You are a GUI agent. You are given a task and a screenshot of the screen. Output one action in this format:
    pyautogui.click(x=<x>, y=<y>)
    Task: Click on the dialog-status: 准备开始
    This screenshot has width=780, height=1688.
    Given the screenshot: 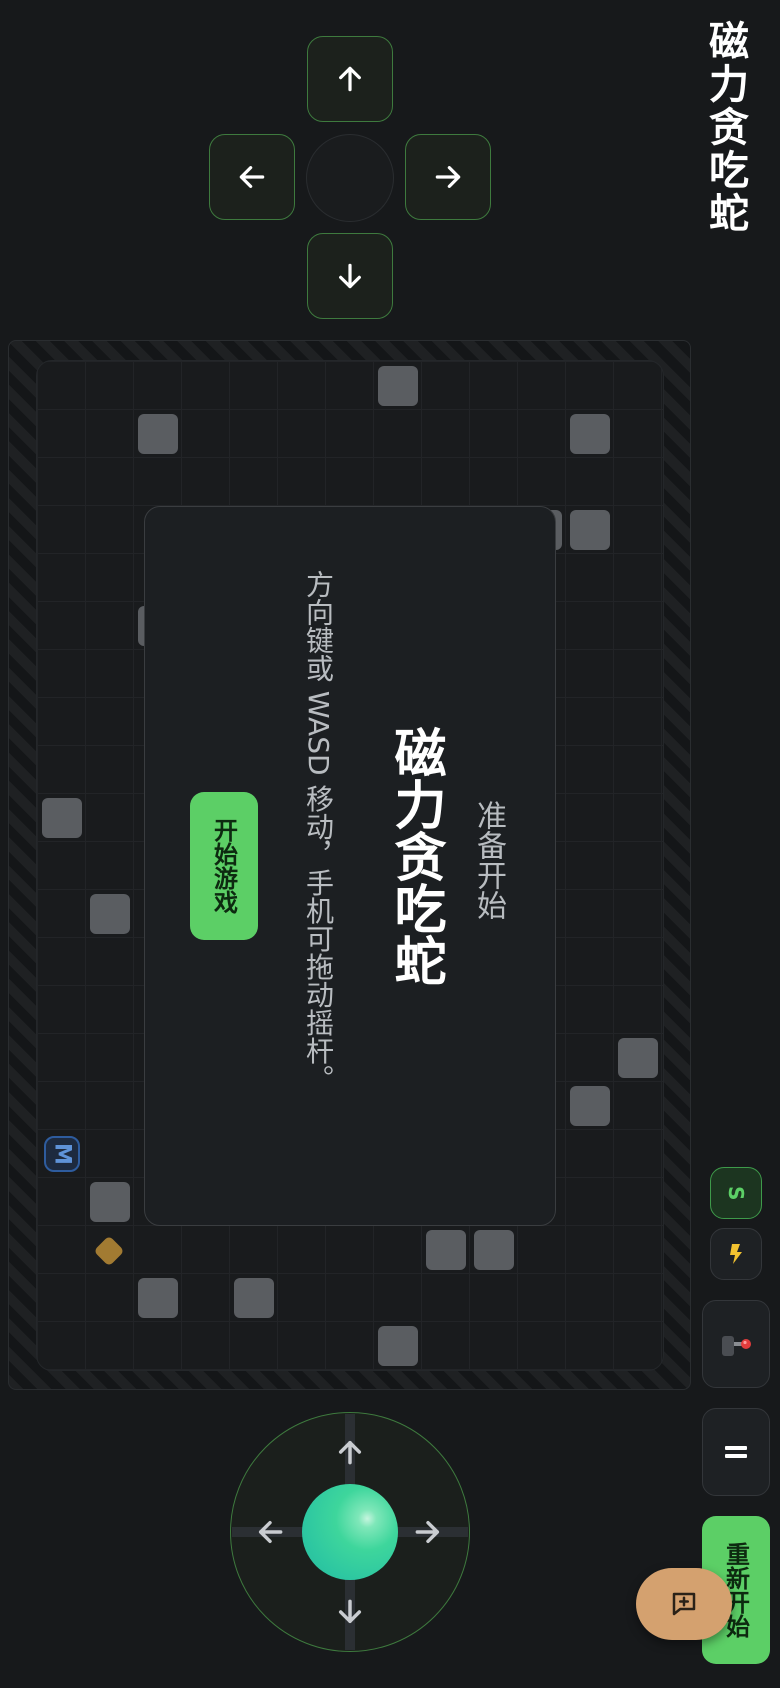 What is the action you would take?
    pyautogui.click(x=488, y=860)
    